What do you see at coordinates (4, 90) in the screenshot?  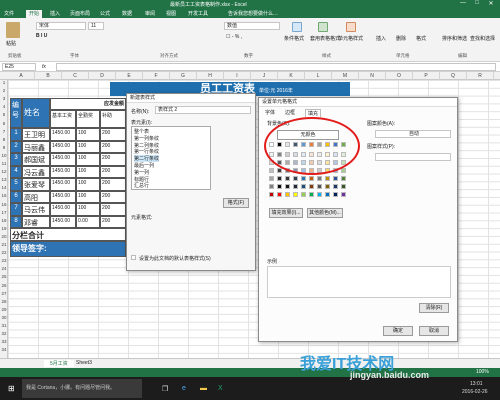 I see `row-header: 2` at bounding box center [4, 90].